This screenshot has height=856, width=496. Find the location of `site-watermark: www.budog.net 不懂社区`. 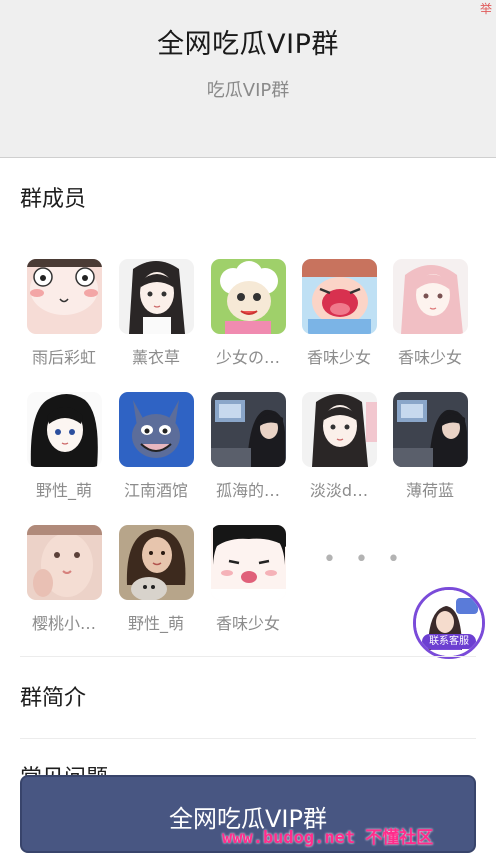

site-watermark: www.budog.net 不懂社区 is located at coordinates (328, 838).